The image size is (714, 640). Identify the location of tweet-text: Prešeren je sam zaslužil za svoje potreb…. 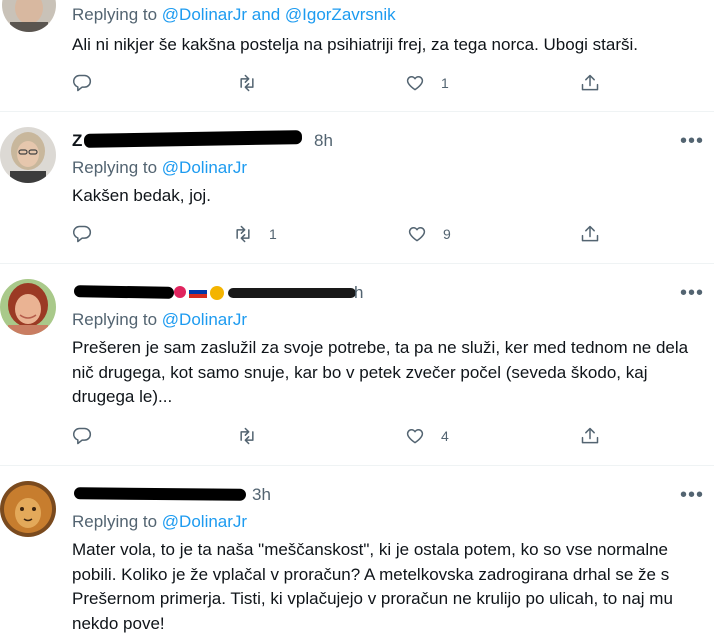
(380, 372).